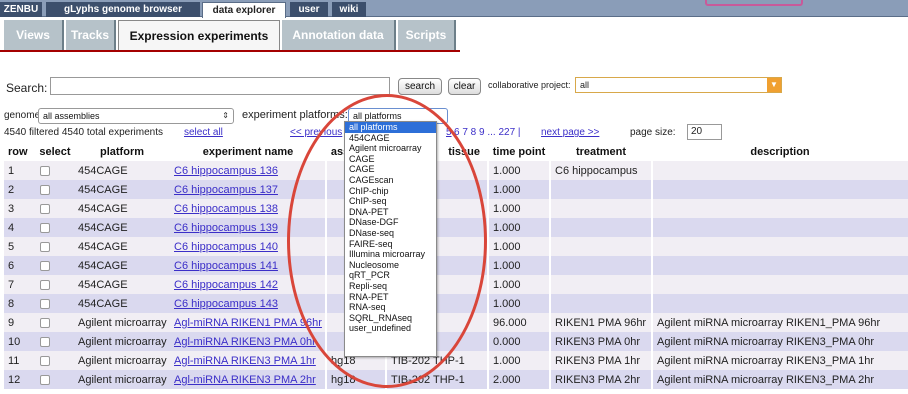 The image size is (908, 394). I want to click on header-platform: platform, so click(122, 151).